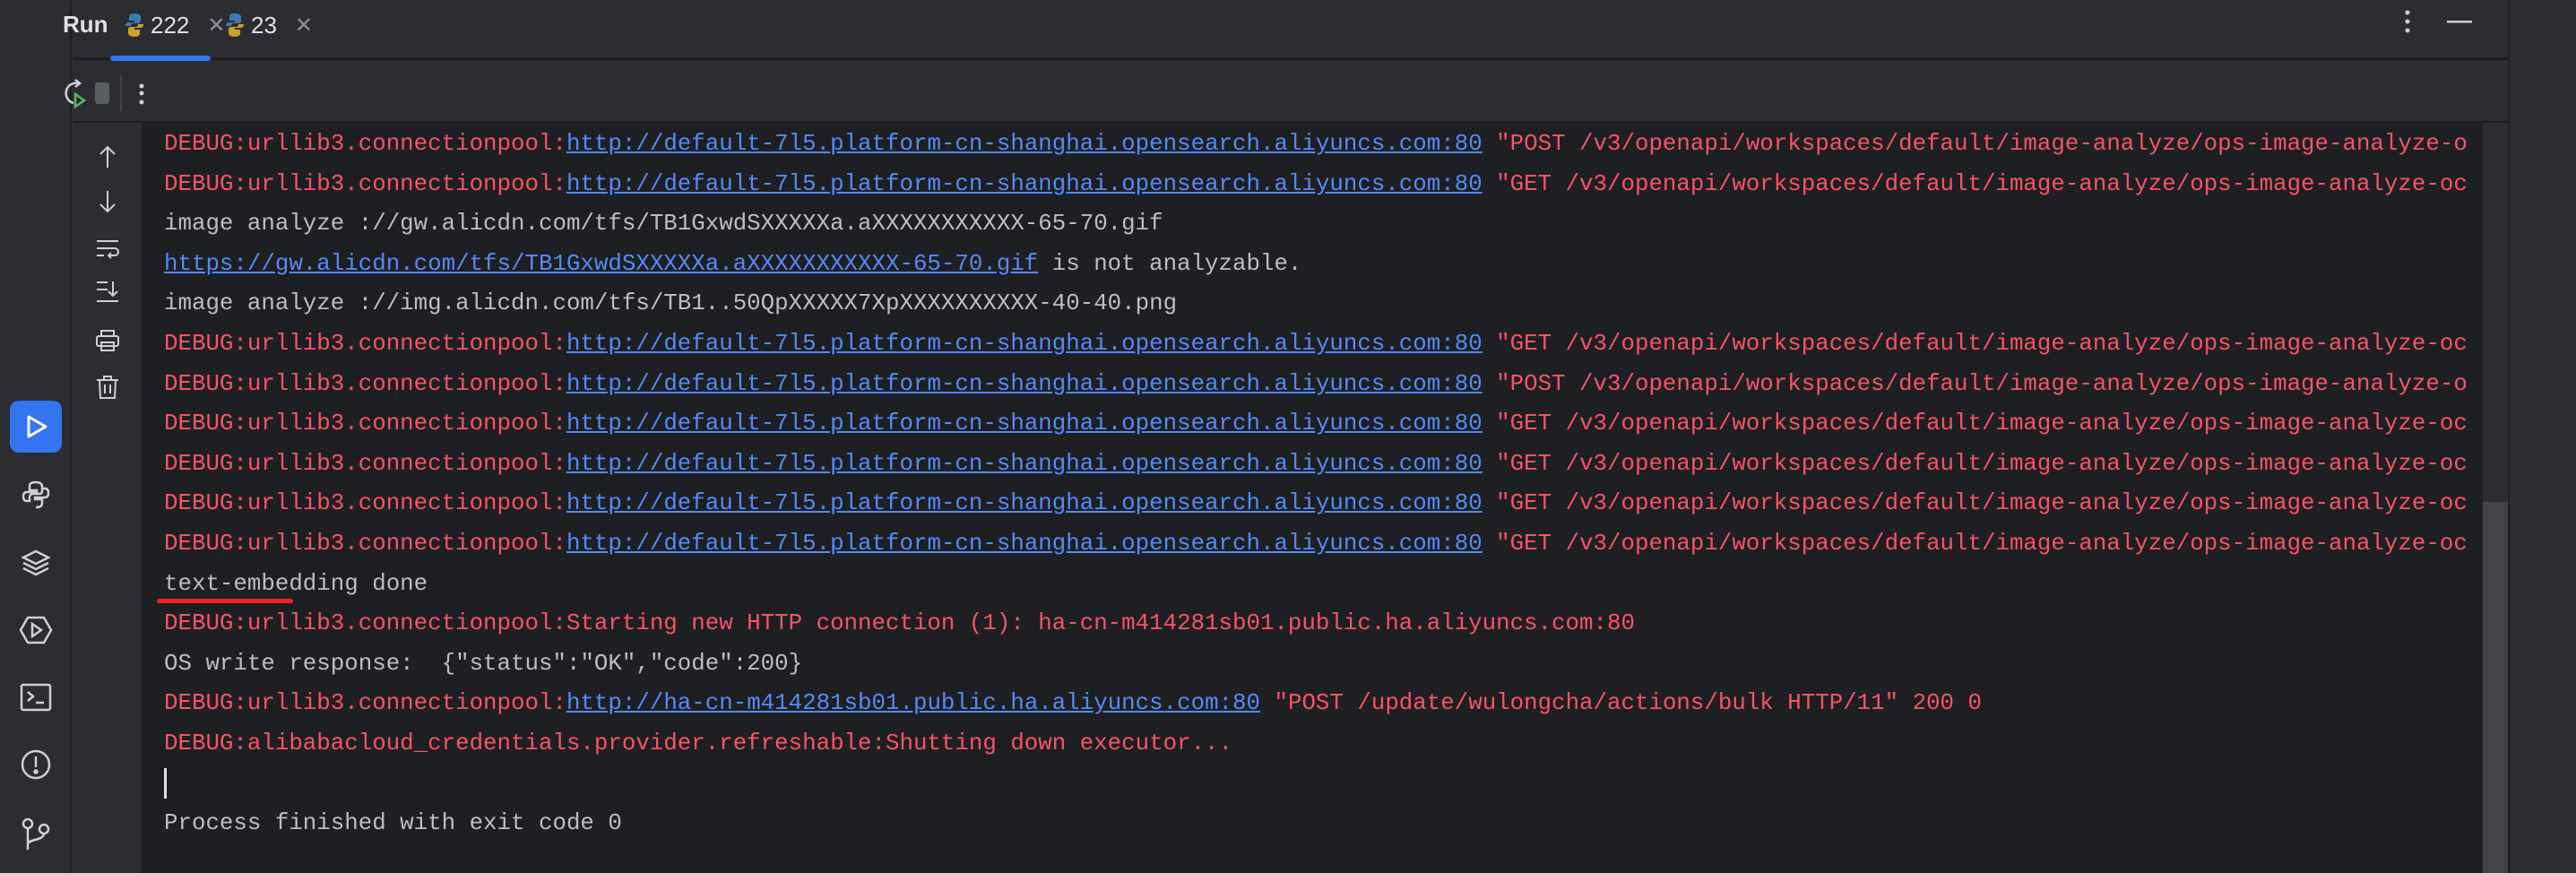 This screenshot has height=873, width=2576. What do you see at coordinates (36, 563) in the screenshot?
I see `layers-icon` at bounding box center [36, 563].